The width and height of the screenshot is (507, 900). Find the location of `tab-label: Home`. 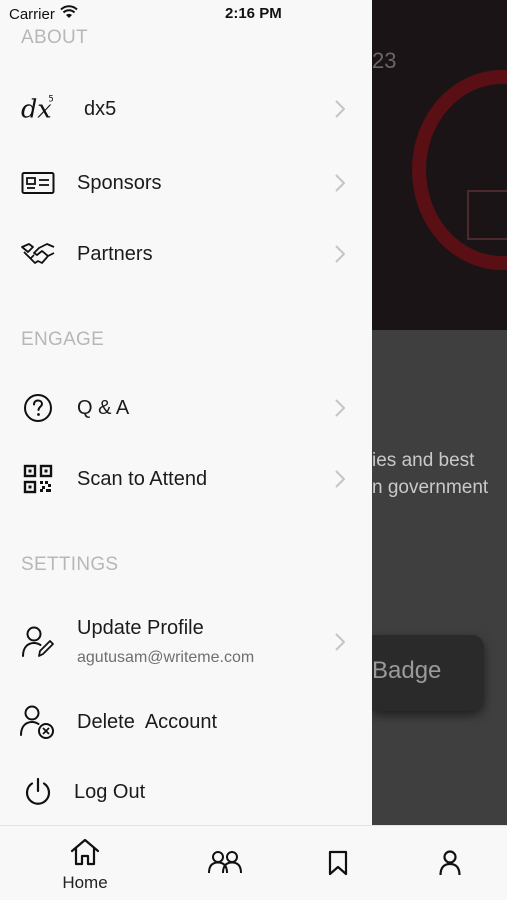

tab-label: Home is located at coordinates (85, 882).